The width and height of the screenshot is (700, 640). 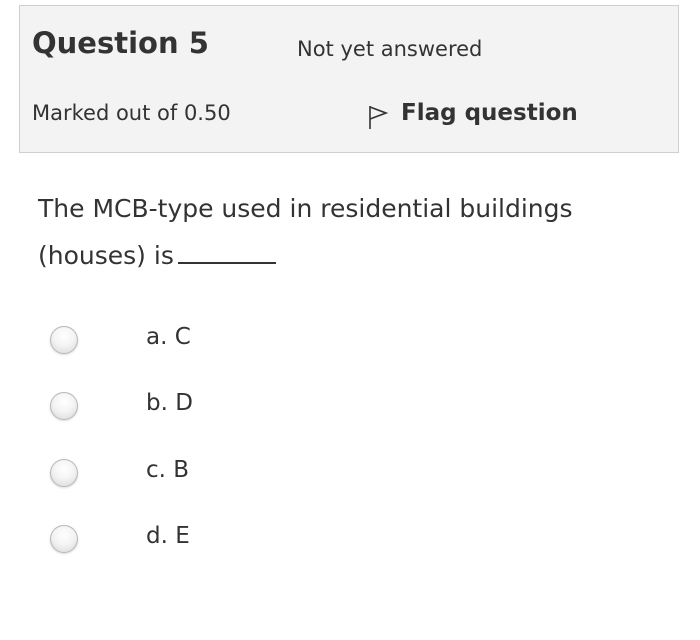 What do you see at coordinates (131, 113) in the screenshot?
I see `question-grade: Marked out of 0.50` at bounding box center [131, 113].